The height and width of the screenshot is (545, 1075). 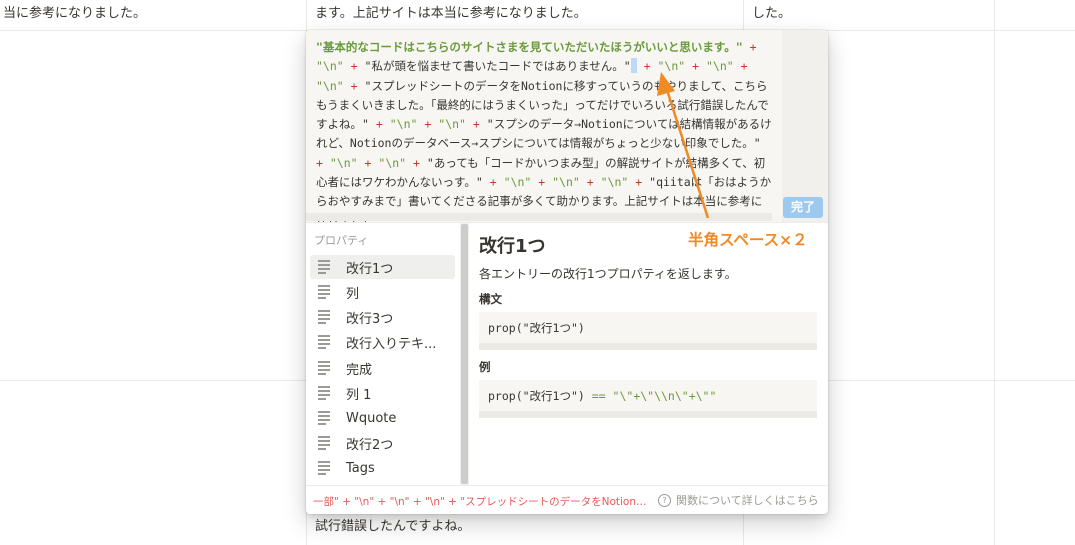 I want to click on arrow-head, so click(x=666, y=84).